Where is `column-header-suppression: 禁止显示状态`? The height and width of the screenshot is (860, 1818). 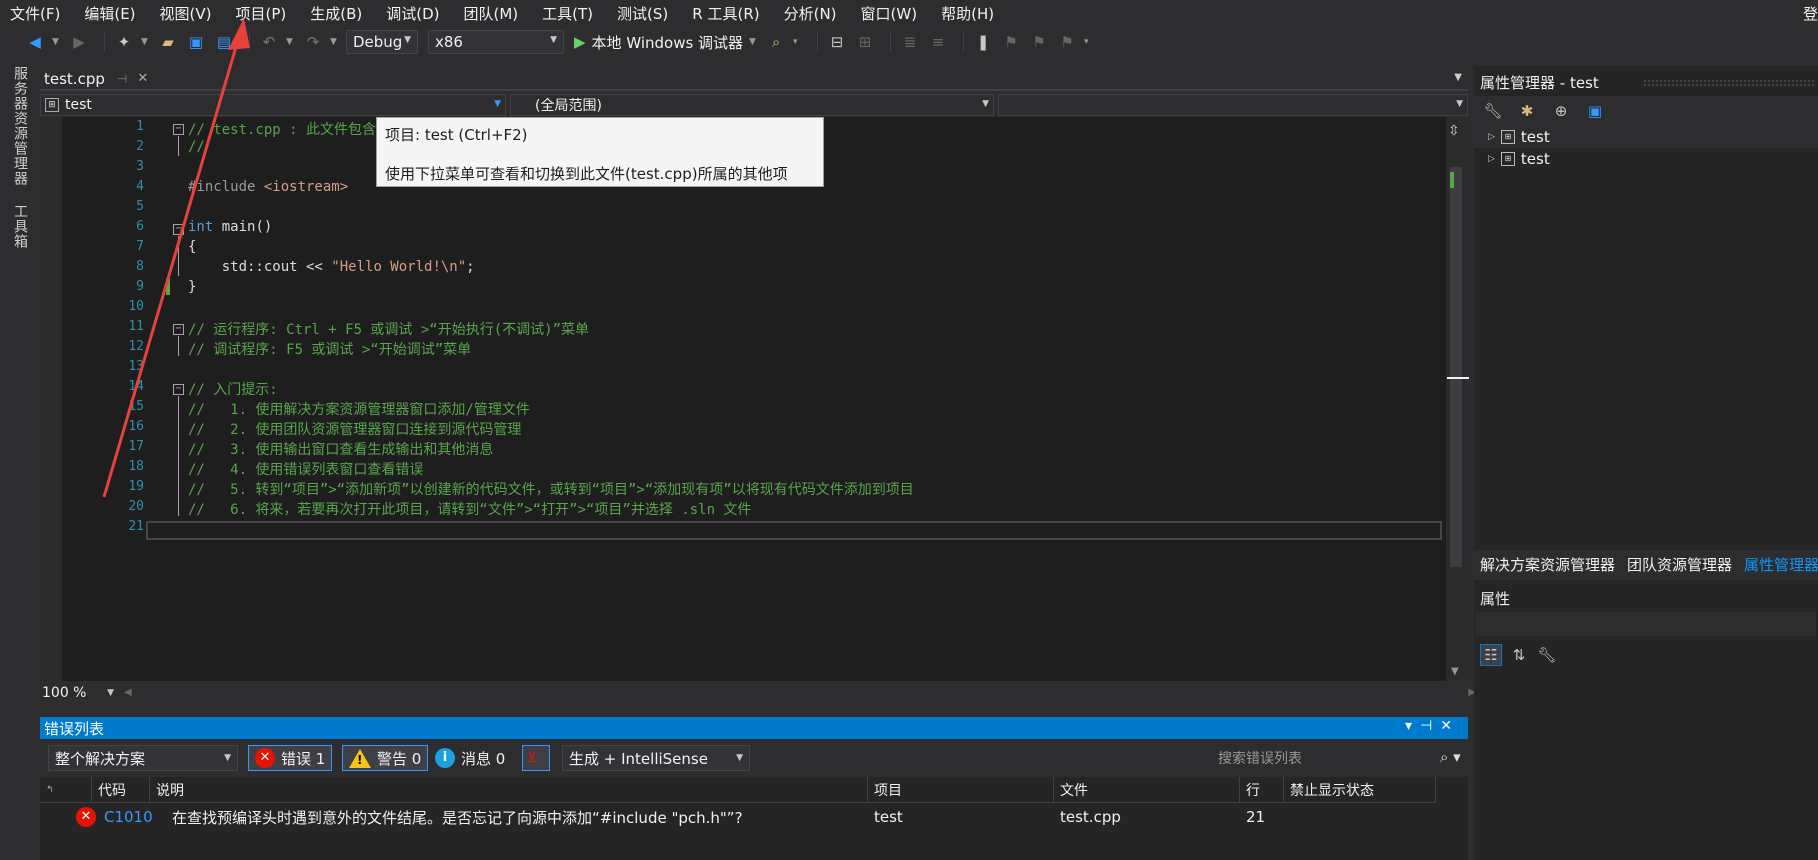 column-header-suppression: 禁止显示状态 is located at coordinates (1360, 790).